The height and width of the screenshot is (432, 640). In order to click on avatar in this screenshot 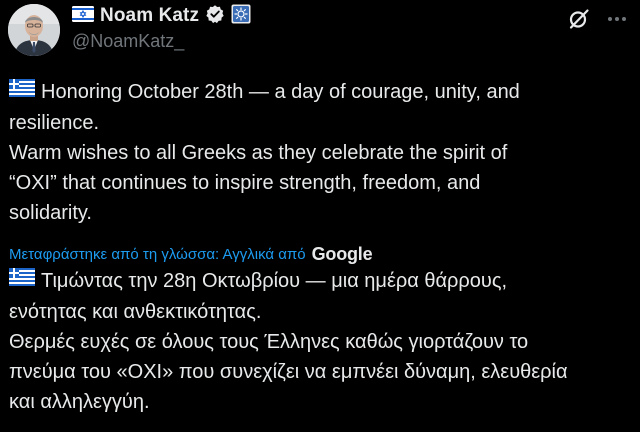, I will do `click(34, 30)`.